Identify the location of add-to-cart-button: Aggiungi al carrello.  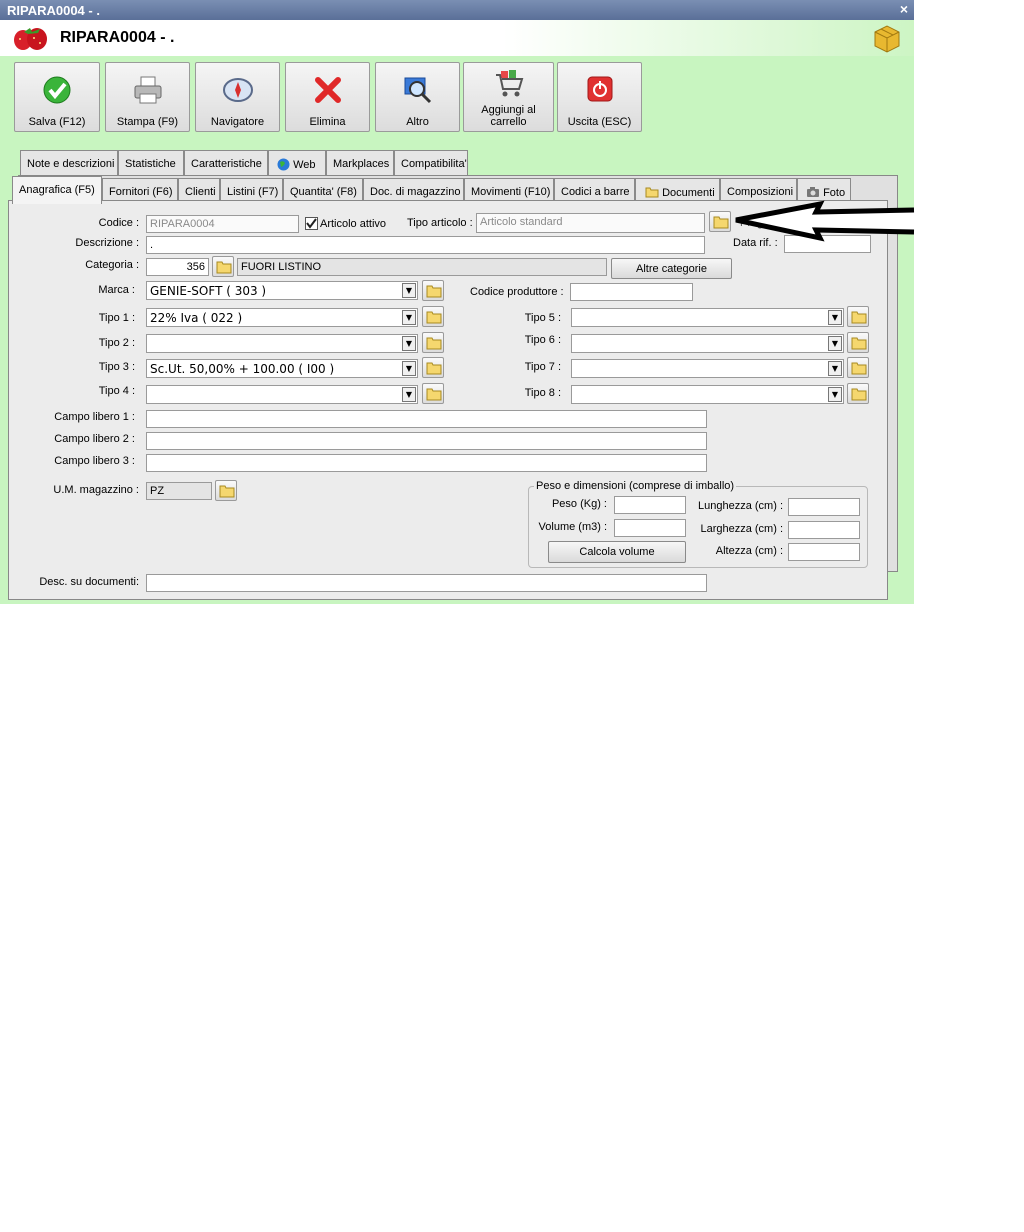
(508, 97).